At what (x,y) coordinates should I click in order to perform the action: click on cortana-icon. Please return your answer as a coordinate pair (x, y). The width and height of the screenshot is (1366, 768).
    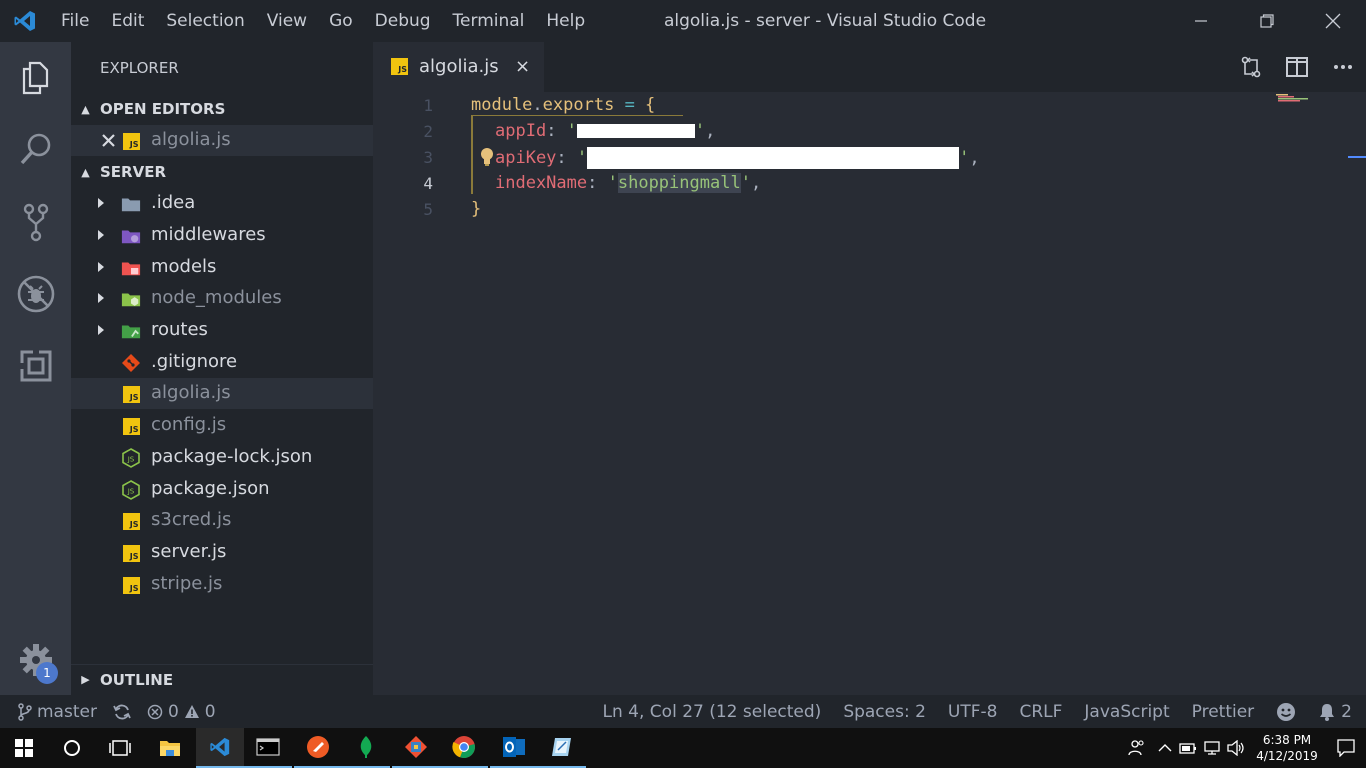
    Looking at the image, I should click on (72, 748).